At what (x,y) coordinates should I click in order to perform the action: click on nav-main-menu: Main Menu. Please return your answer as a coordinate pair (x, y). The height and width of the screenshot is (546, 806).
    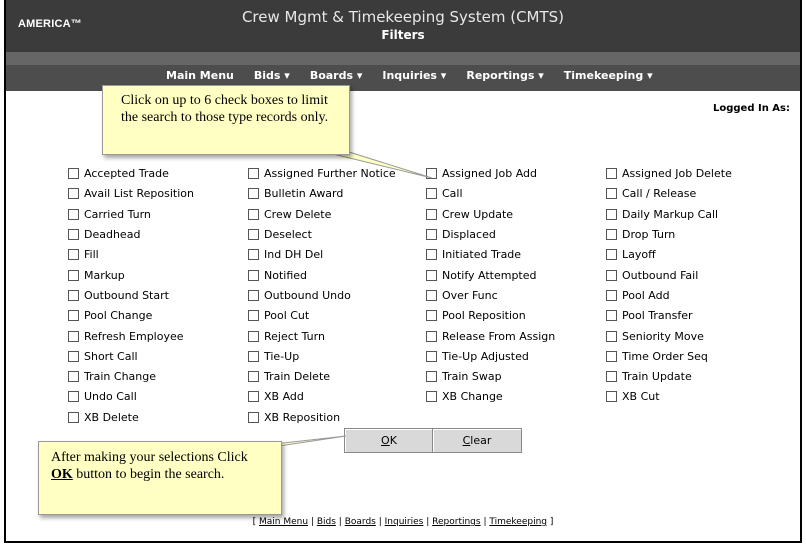
    Looking at the image, I should click on (200, 75).